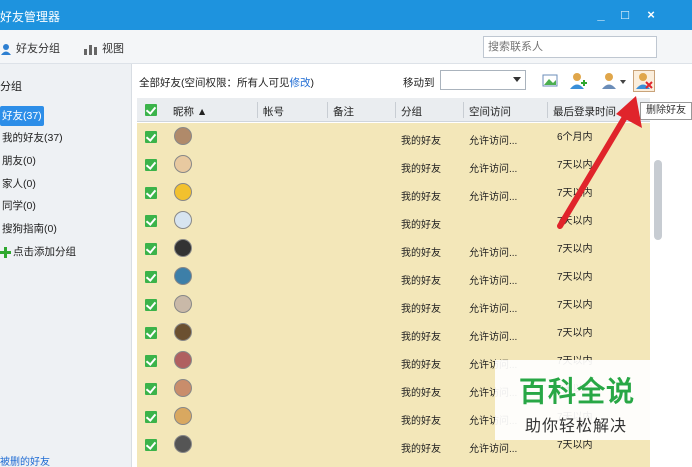 The height and width of the screenshot is (467, 692). Describe the element at coordinates (151, 110) in the screenshot. I see `select-all-checkbox` at that location.